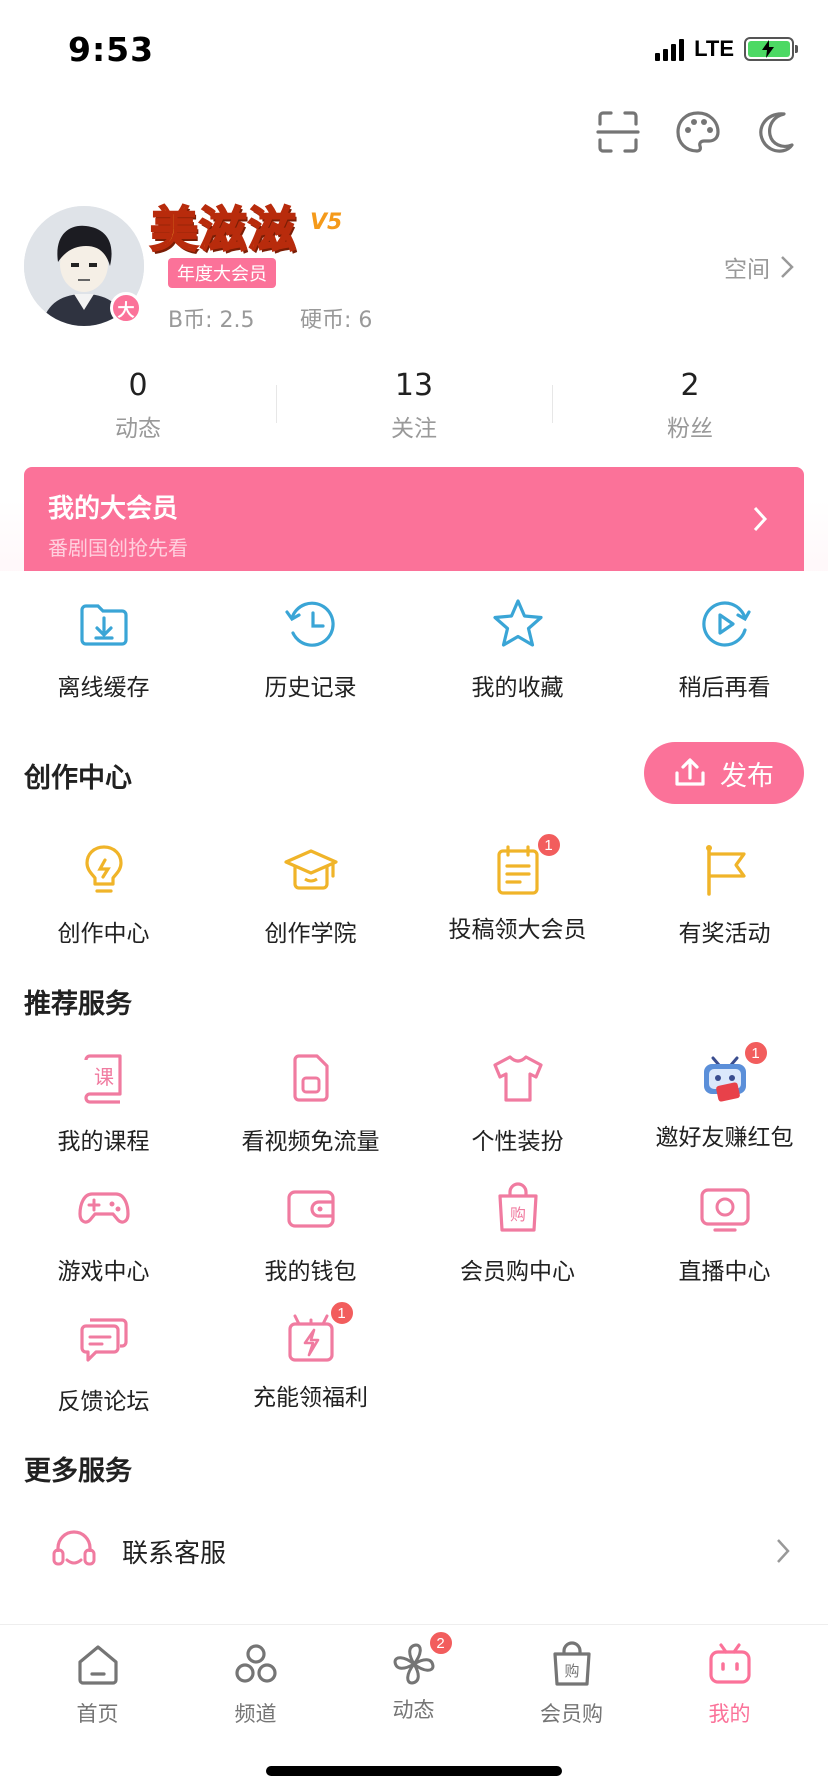 The width and height of the screenshot is (828, 1792). Describe the element at coordinates (726, 624) in the screenshot. I see `watch-later-icon` at that location.